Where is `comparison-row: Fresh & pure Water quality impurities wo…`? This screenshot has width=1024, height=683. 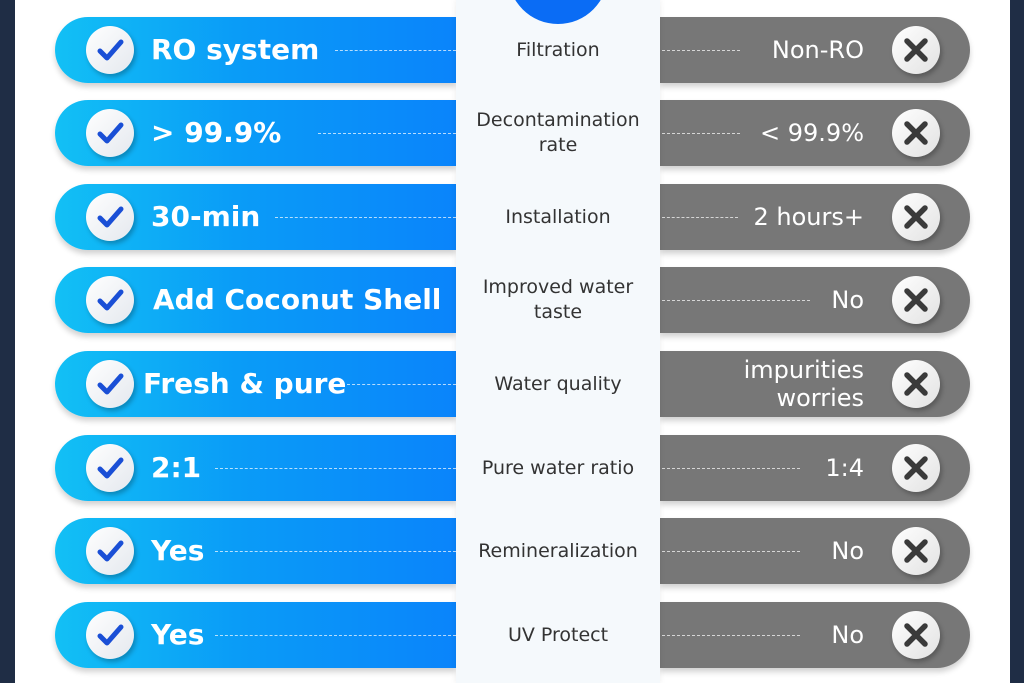 comparison-row: Fresh & pure Water quality impurities wo… is located at coordinates (512, 384).